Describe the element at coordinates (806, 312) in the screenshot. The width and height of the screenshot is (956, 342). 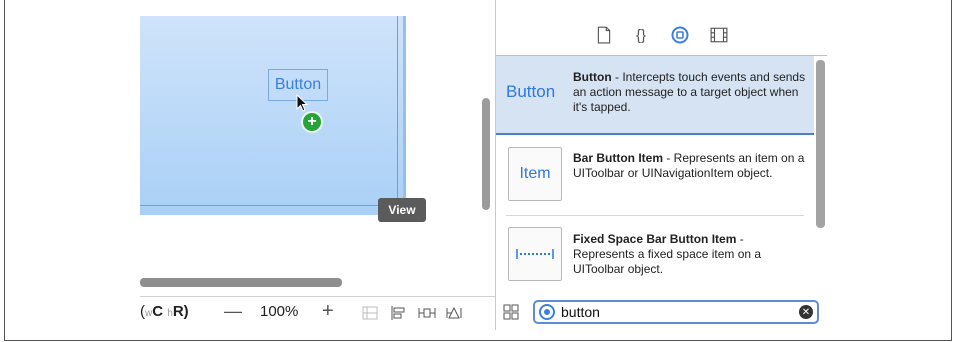
I see `clear-filter-icon: ✕` at that location.